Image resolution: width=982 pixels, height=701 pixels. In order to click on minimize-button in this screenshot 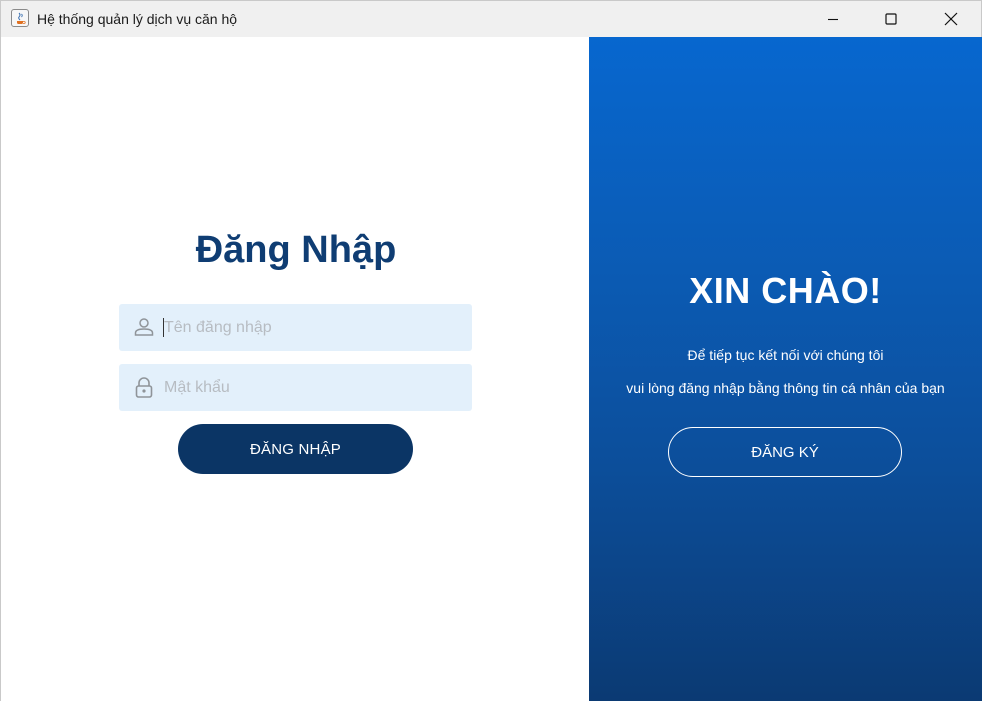, I will do `click(833, 19)`.